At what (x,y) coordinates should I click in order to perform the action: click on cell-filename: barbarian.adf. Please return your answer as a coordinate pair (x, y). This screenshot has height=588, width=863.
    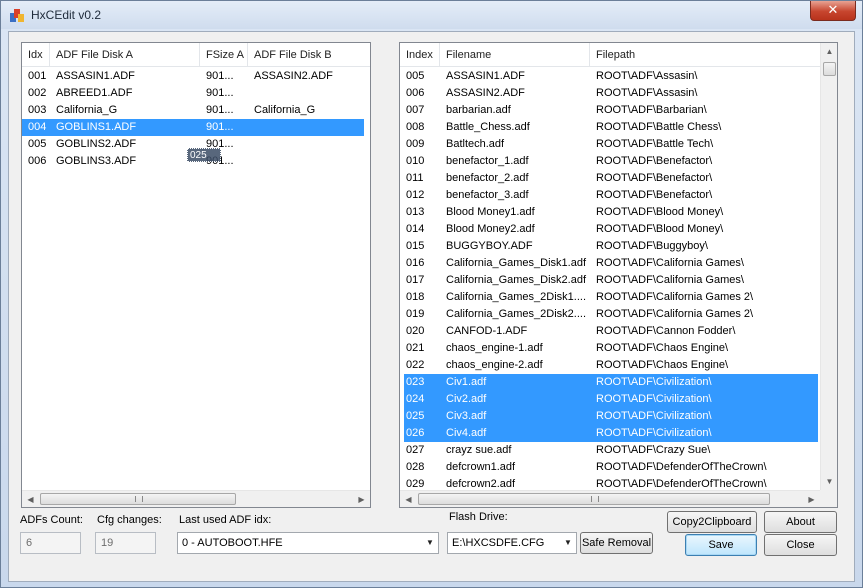
    Looking at the image, I should click on (478, 110).